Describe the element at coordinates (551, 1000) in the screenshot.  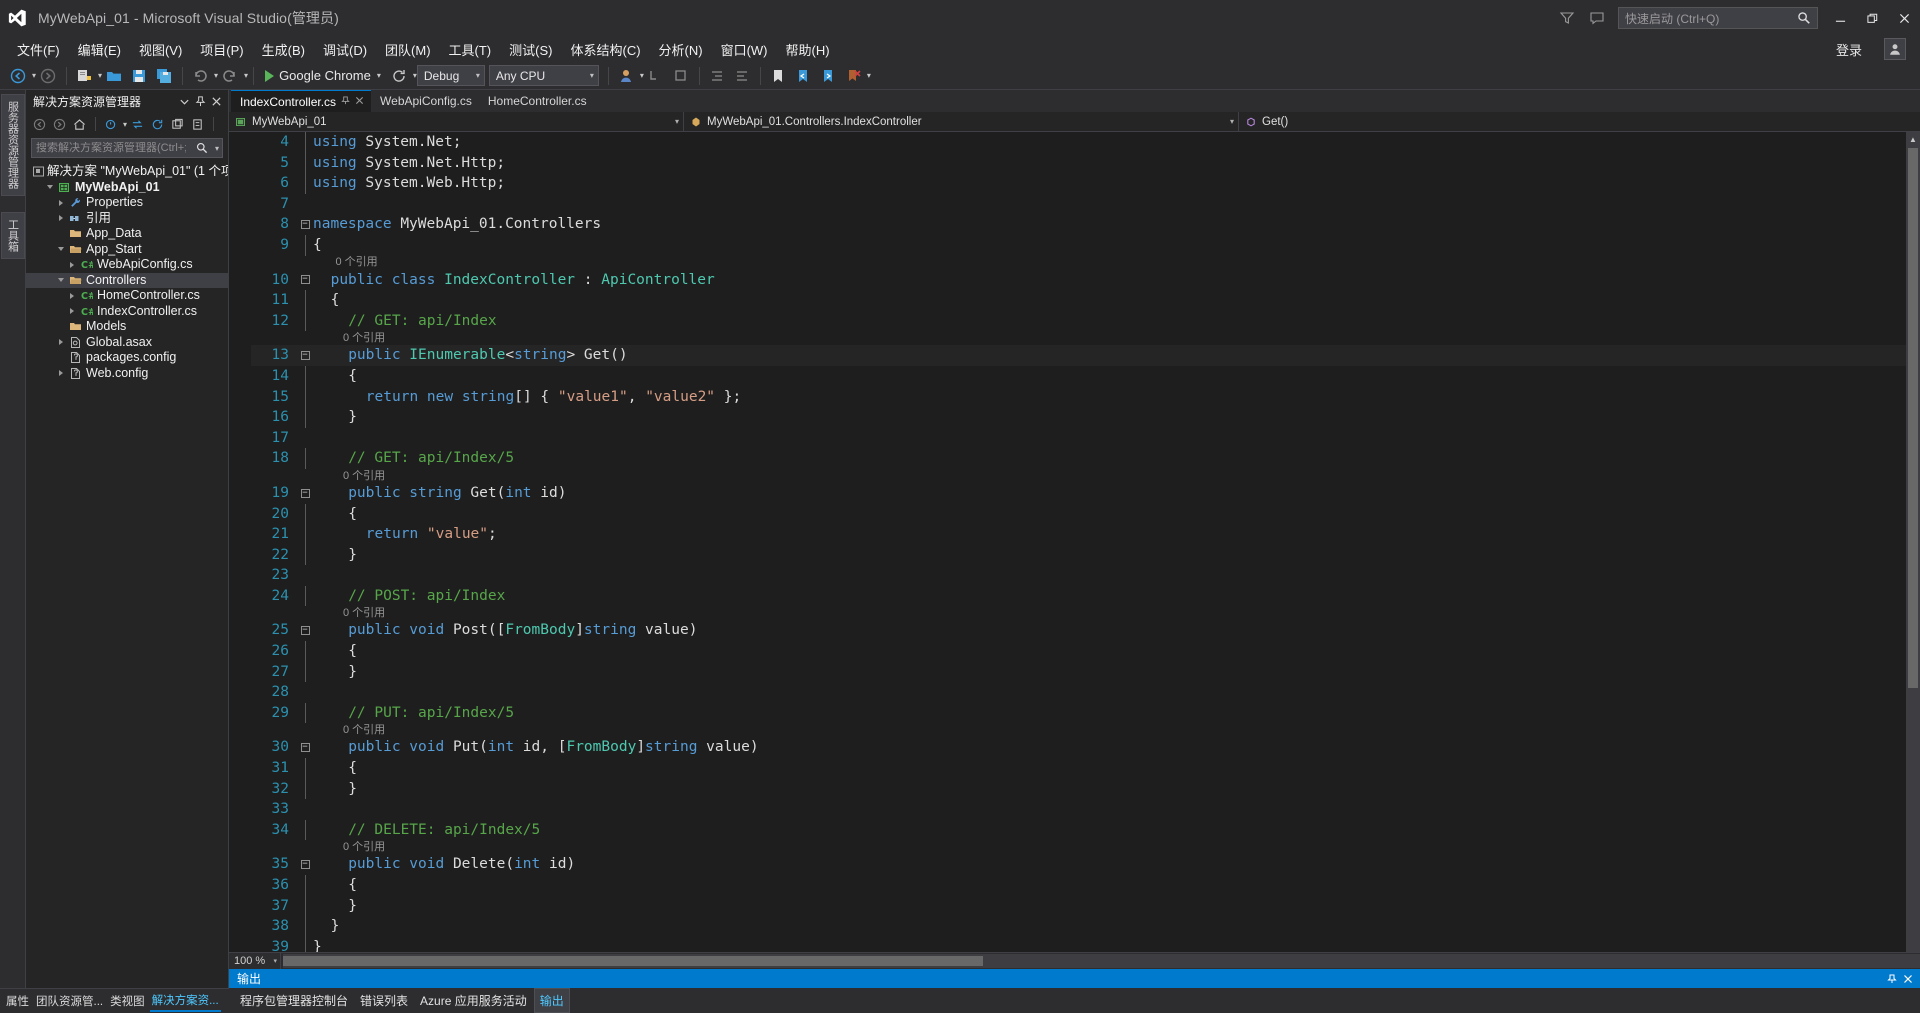
I see `output-tab-3: 输出` at that location.